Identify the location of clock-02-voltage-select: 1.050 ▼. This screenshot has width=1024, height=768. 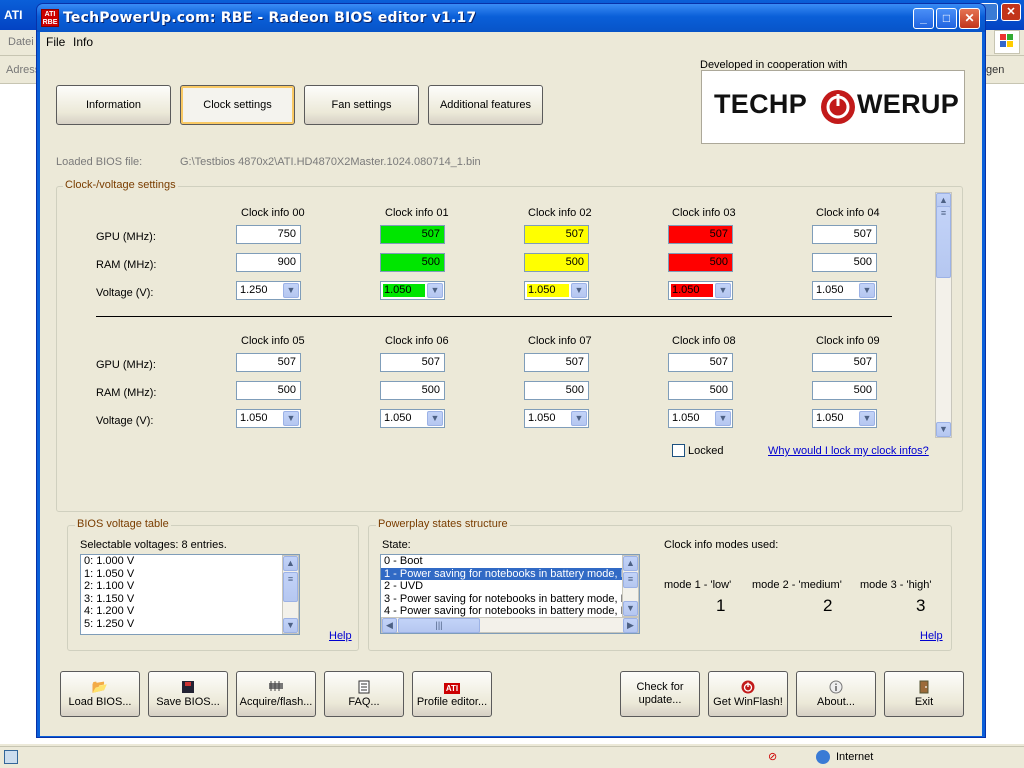
(556, 290).